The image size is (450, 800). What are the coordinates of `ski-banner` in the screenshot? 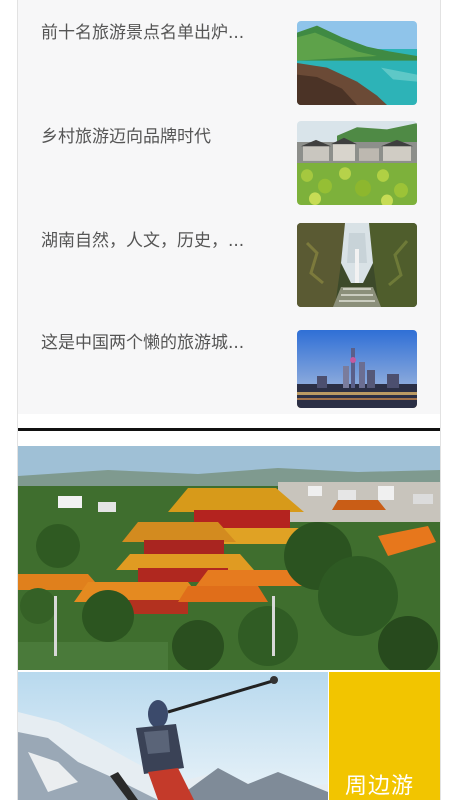 It's located at (173, 736).